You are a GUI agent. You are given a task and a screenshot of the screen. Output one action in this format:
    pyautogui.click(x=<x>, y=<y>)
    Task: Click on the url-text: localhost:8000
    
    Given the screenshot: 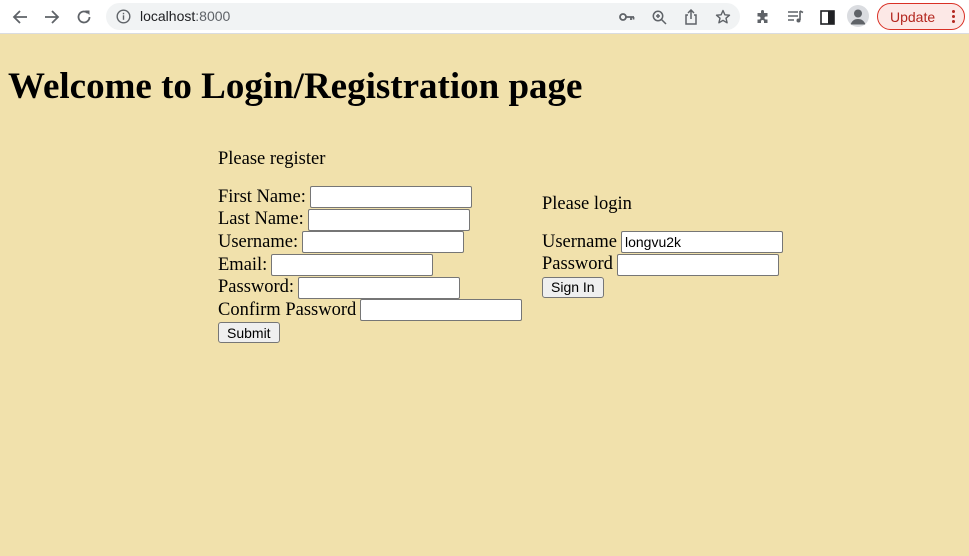 What is the action you would take?
    pyautogui.click(x=185, y=16)
    